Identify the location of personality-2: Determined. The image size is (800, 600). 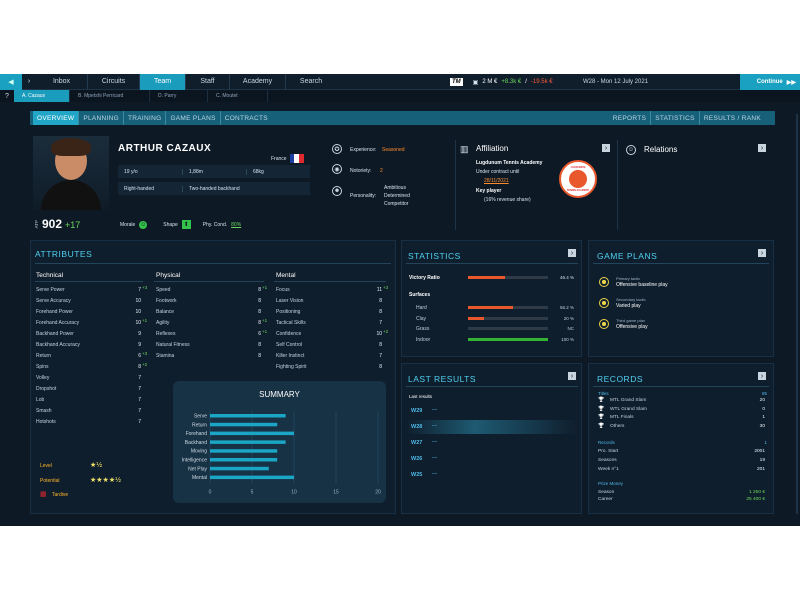
(397, 196).